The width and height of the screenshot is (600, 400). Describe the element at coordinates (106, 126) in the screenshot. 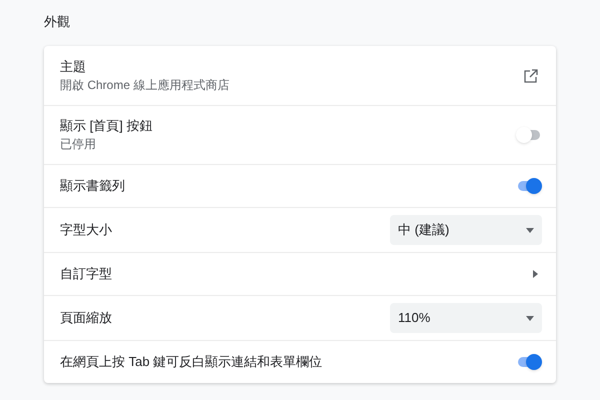

I see `setting-label: 顯示 [首頁] 按鈕` at that location.